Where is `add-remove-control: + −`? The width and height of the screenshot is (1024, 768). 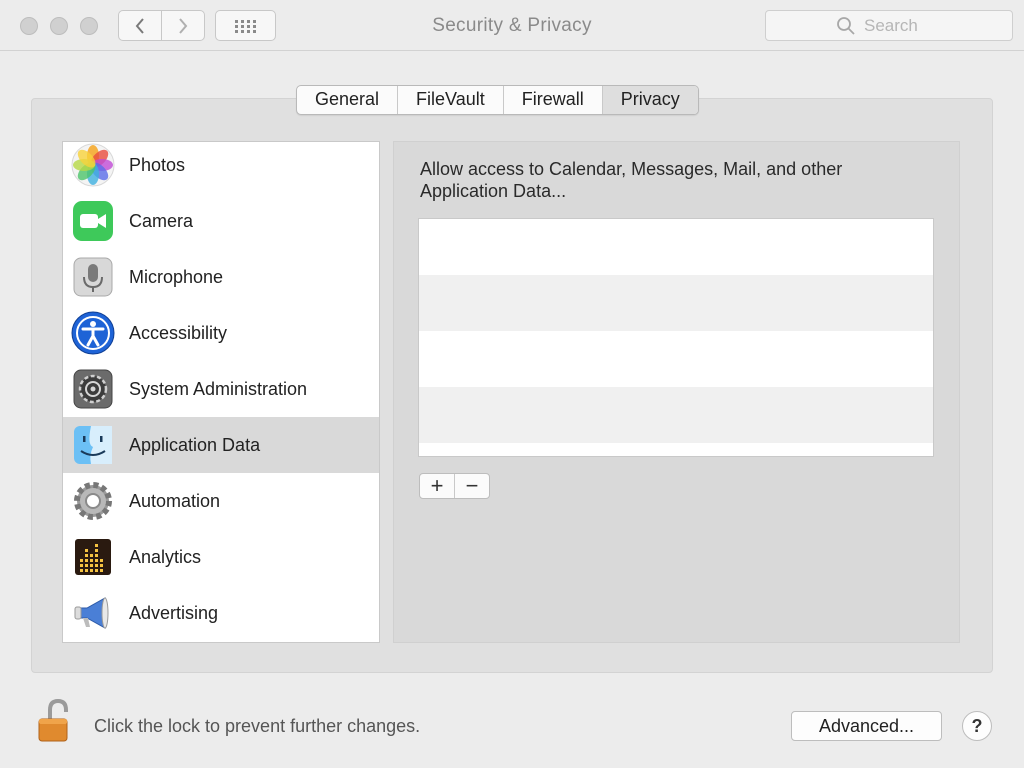 add-remove-control: + − is located at coordinates (454, 486).